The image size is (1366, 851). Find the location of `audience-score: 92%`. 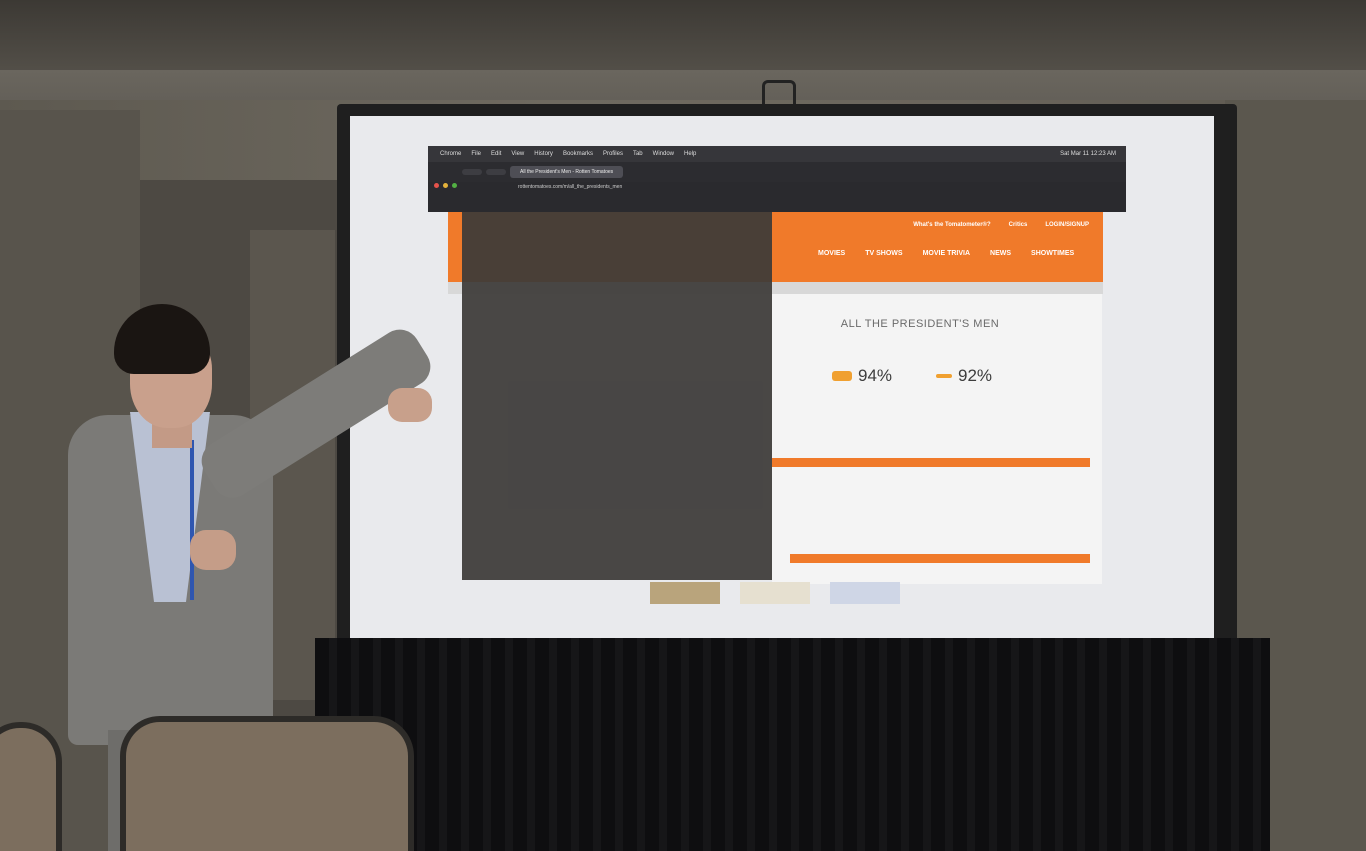

audience-score: 92% is located at coordinates (964, 376).